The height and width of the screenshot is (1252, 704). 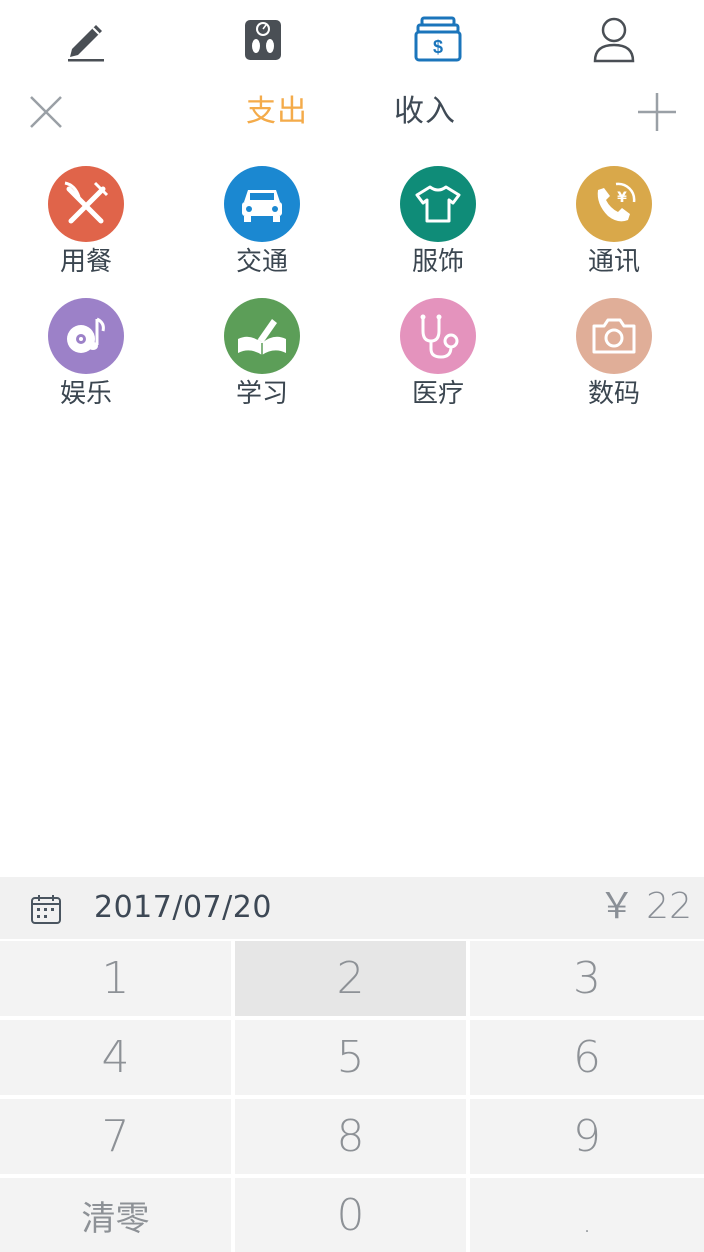 I want to click on category-label: 服饰, so click(x=437, y=262).